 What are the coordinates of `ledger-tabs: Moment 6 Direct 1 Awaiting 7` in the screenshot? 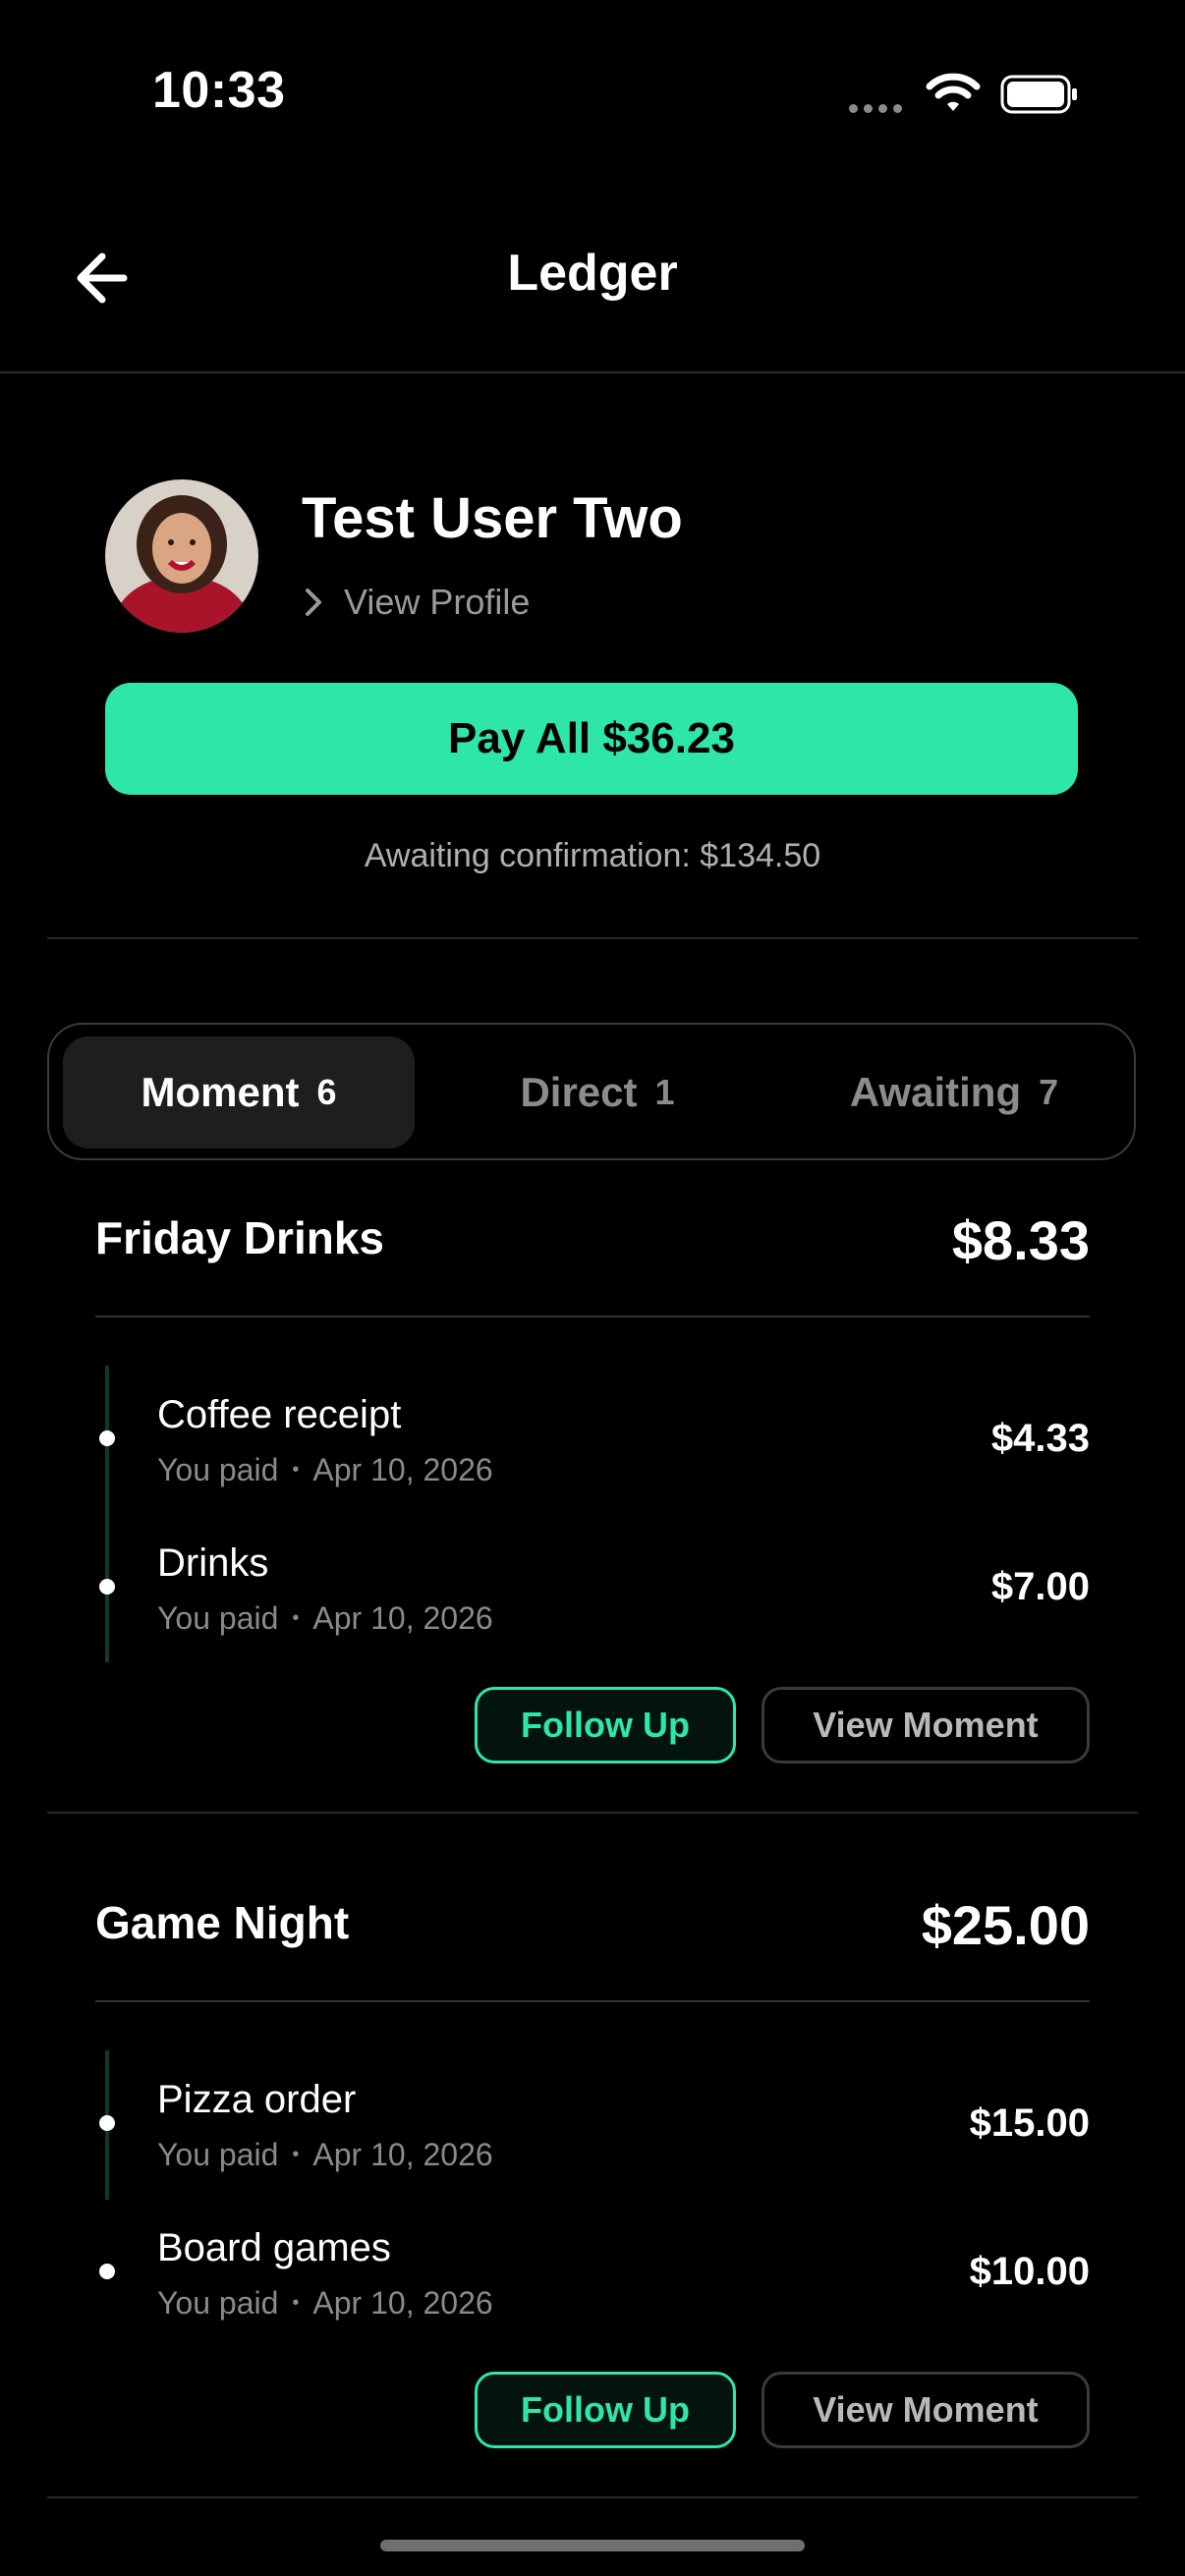 It's located at (592, 1091).